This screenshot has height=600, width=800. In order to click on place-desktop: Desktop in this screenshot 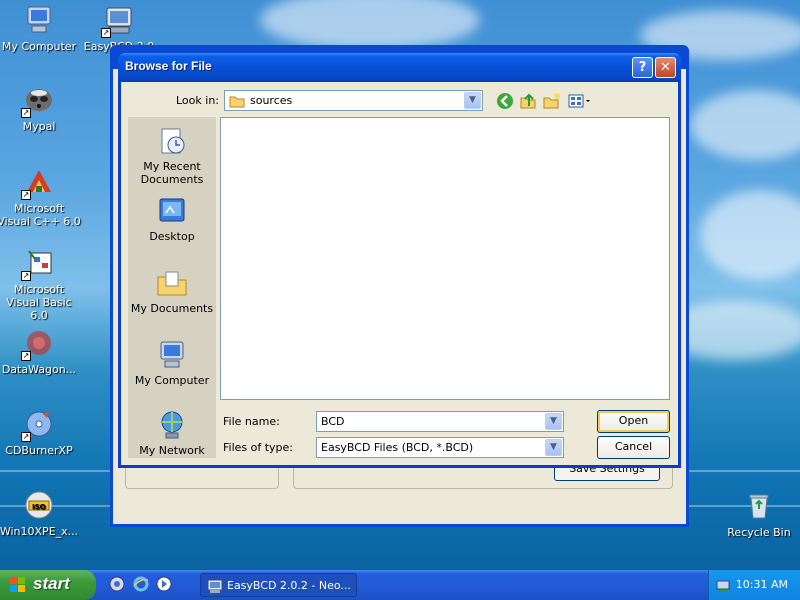, I will do `click(172, 219)`.